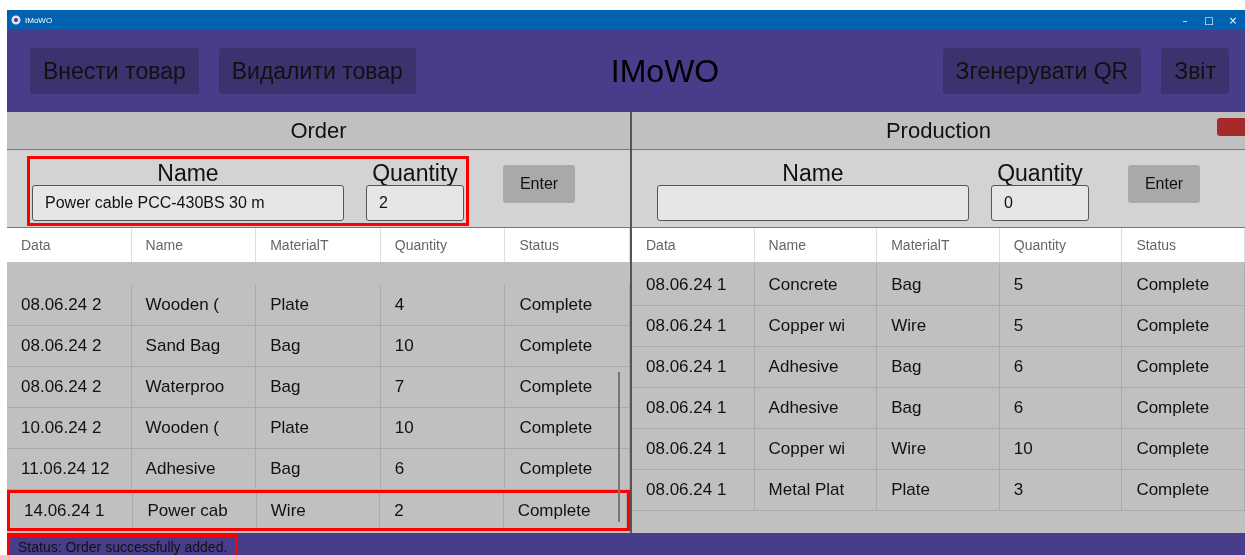 The height and width of the screenshot is (555, 1245). Describe the element at coordinates (1233, 20) in the screenshot. I see `window-control: ×` at that location.